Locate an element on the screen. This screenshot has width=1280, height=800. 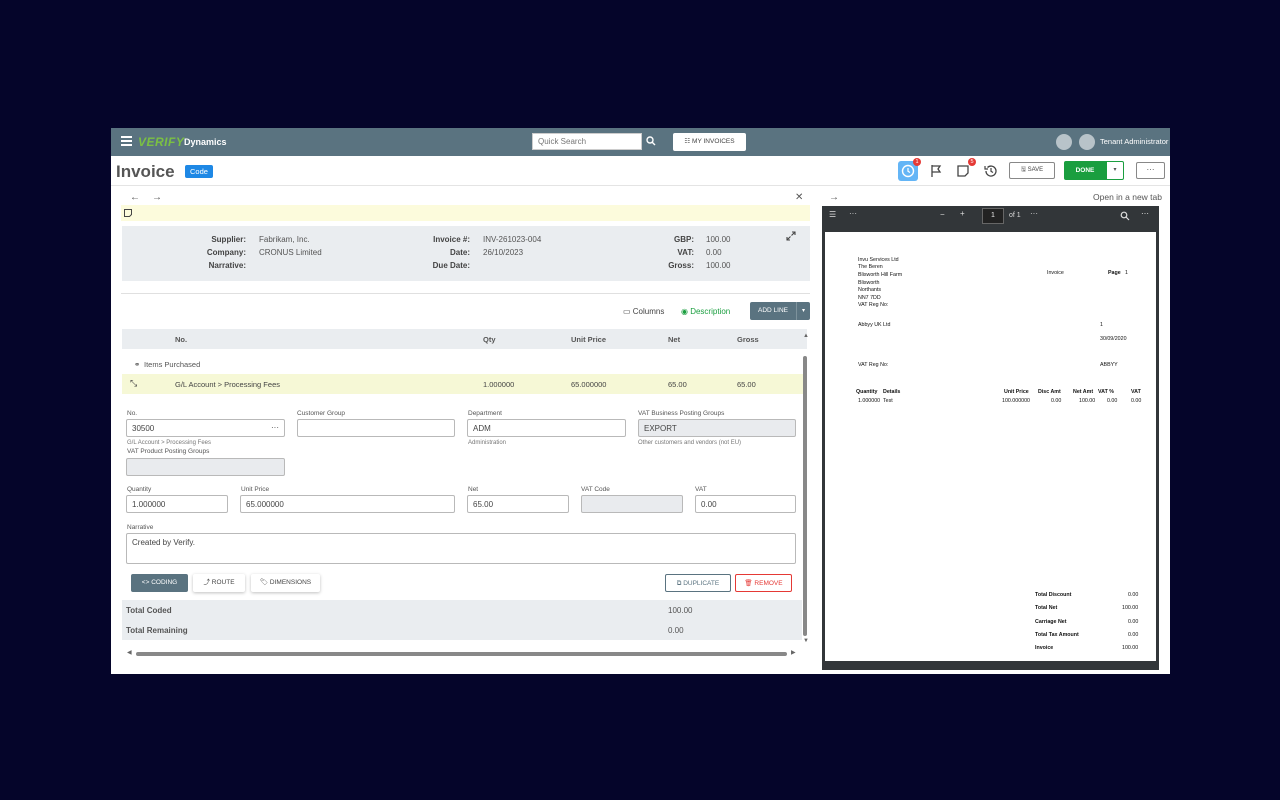
pdf-text: Unit Price is located at coordinates (1016, 392).